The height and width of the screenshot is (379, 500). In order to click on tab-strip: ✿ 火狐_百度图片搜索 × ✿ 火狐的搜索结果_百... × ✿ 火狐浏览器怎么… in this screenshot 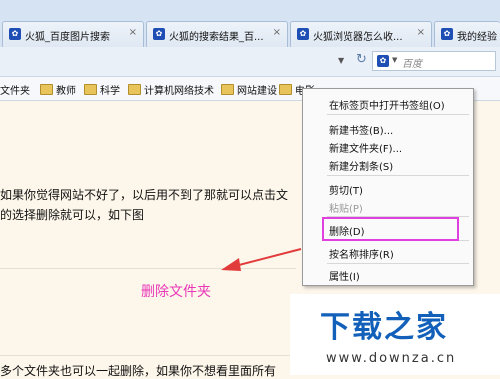, I will do `click(250, 23)`.